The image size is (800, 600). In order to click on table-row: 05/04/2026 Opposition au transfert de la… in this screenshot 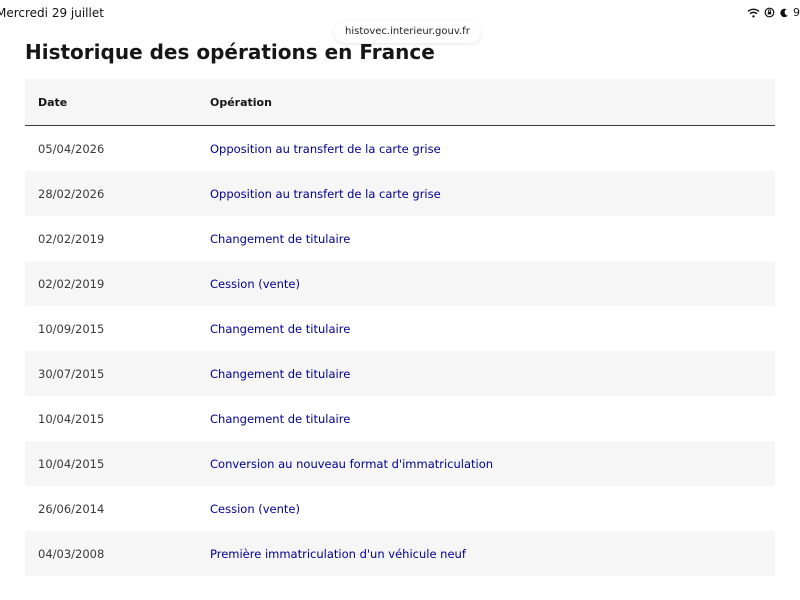, I will do `click(400, 149)`.